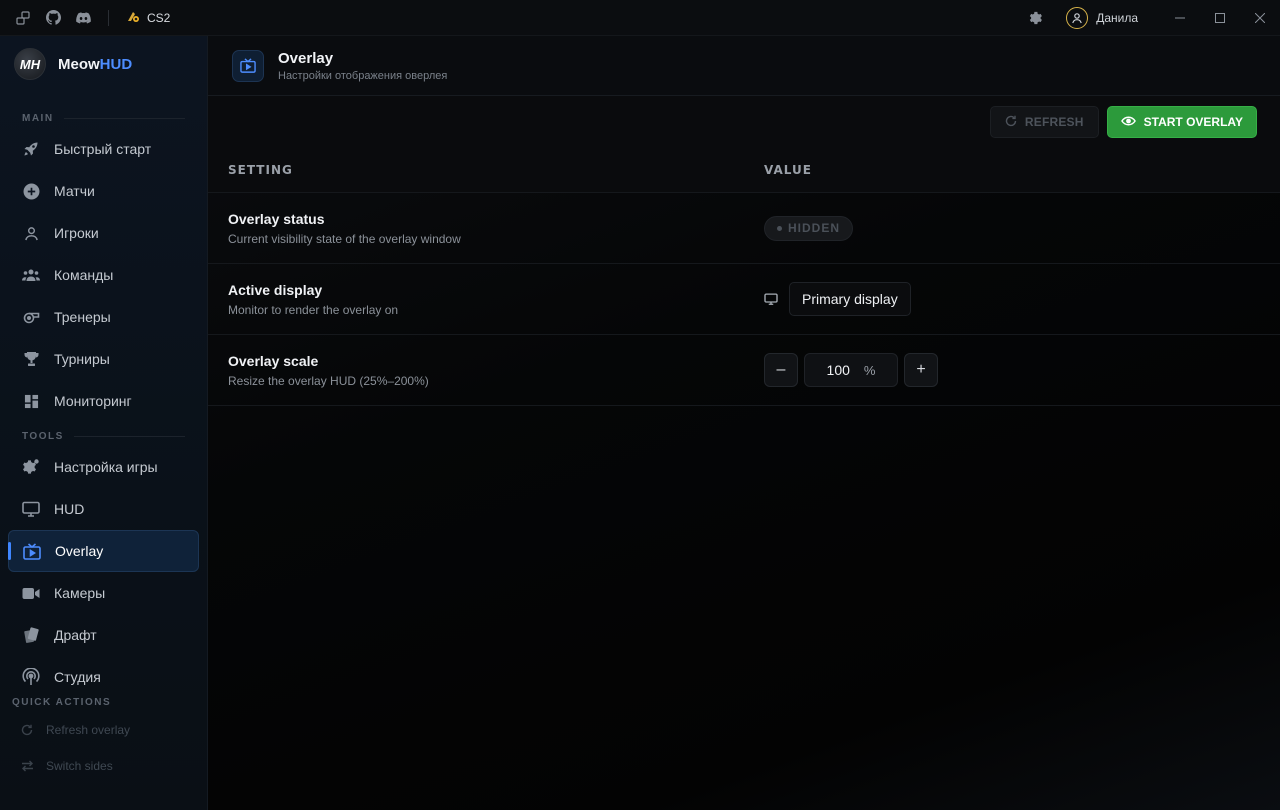 The image size is (1280, 810). What do you see at coordinates (640, 18) in the screenshot?
I see `title-bar: CS2 Данила` at bounding box center [640, 18].